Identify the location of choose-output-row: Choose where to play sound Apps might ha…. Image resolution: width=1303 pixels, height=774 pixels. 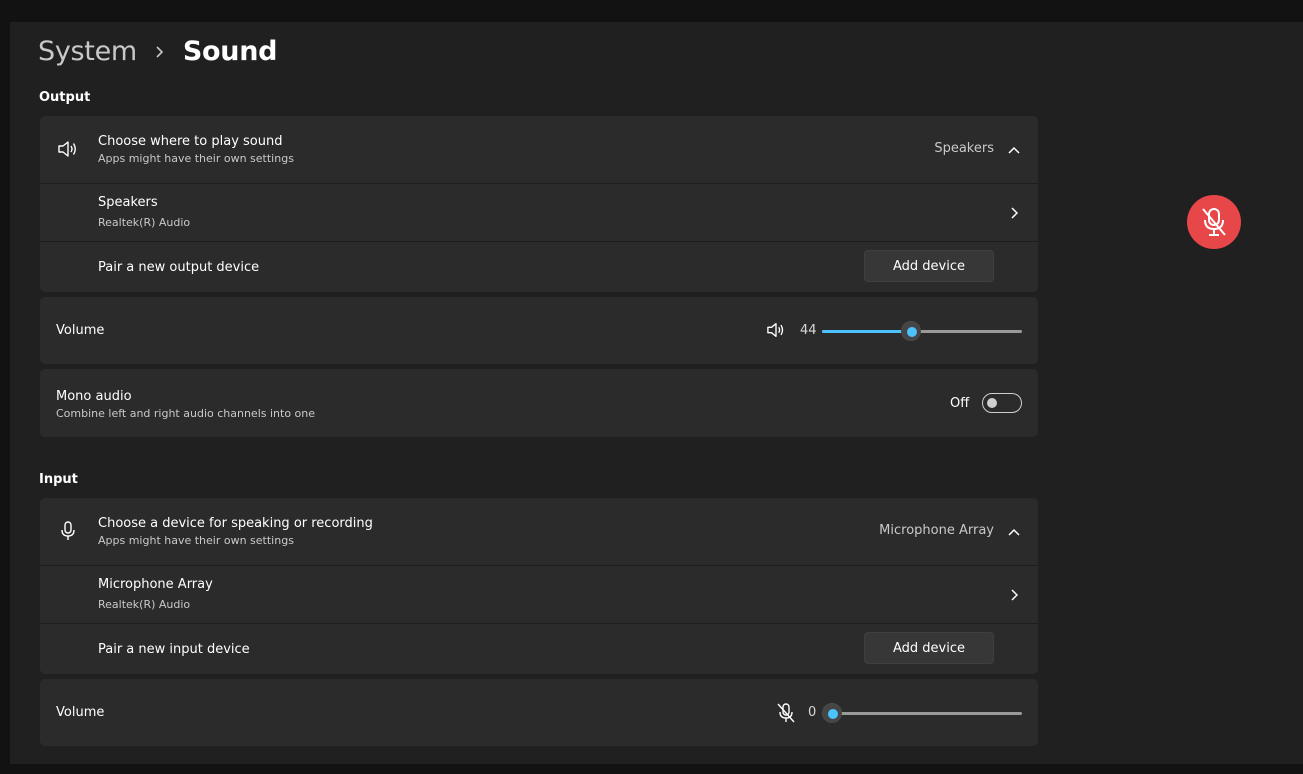
(539, 149).